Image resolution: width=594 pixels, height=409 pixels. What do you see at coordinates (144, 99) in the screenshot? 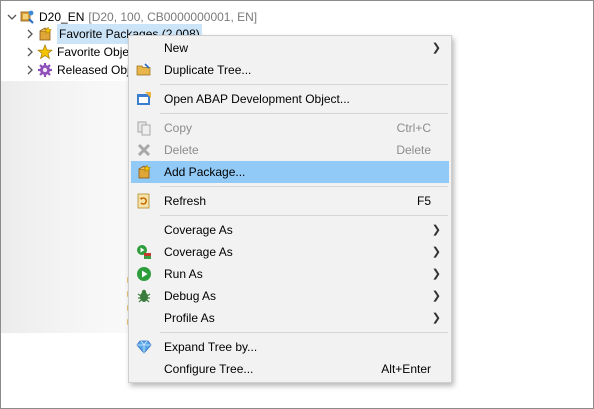
I see `open-object-icon` at bounding box center [144, 99].